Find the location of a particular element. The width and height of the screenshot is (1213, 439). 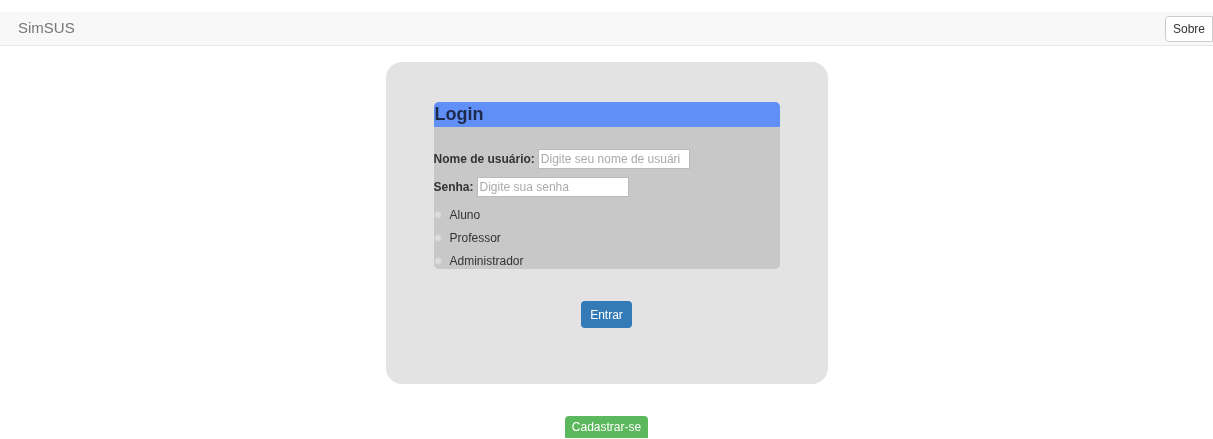

radio-label: Professor is located at coordinates (475, 238).